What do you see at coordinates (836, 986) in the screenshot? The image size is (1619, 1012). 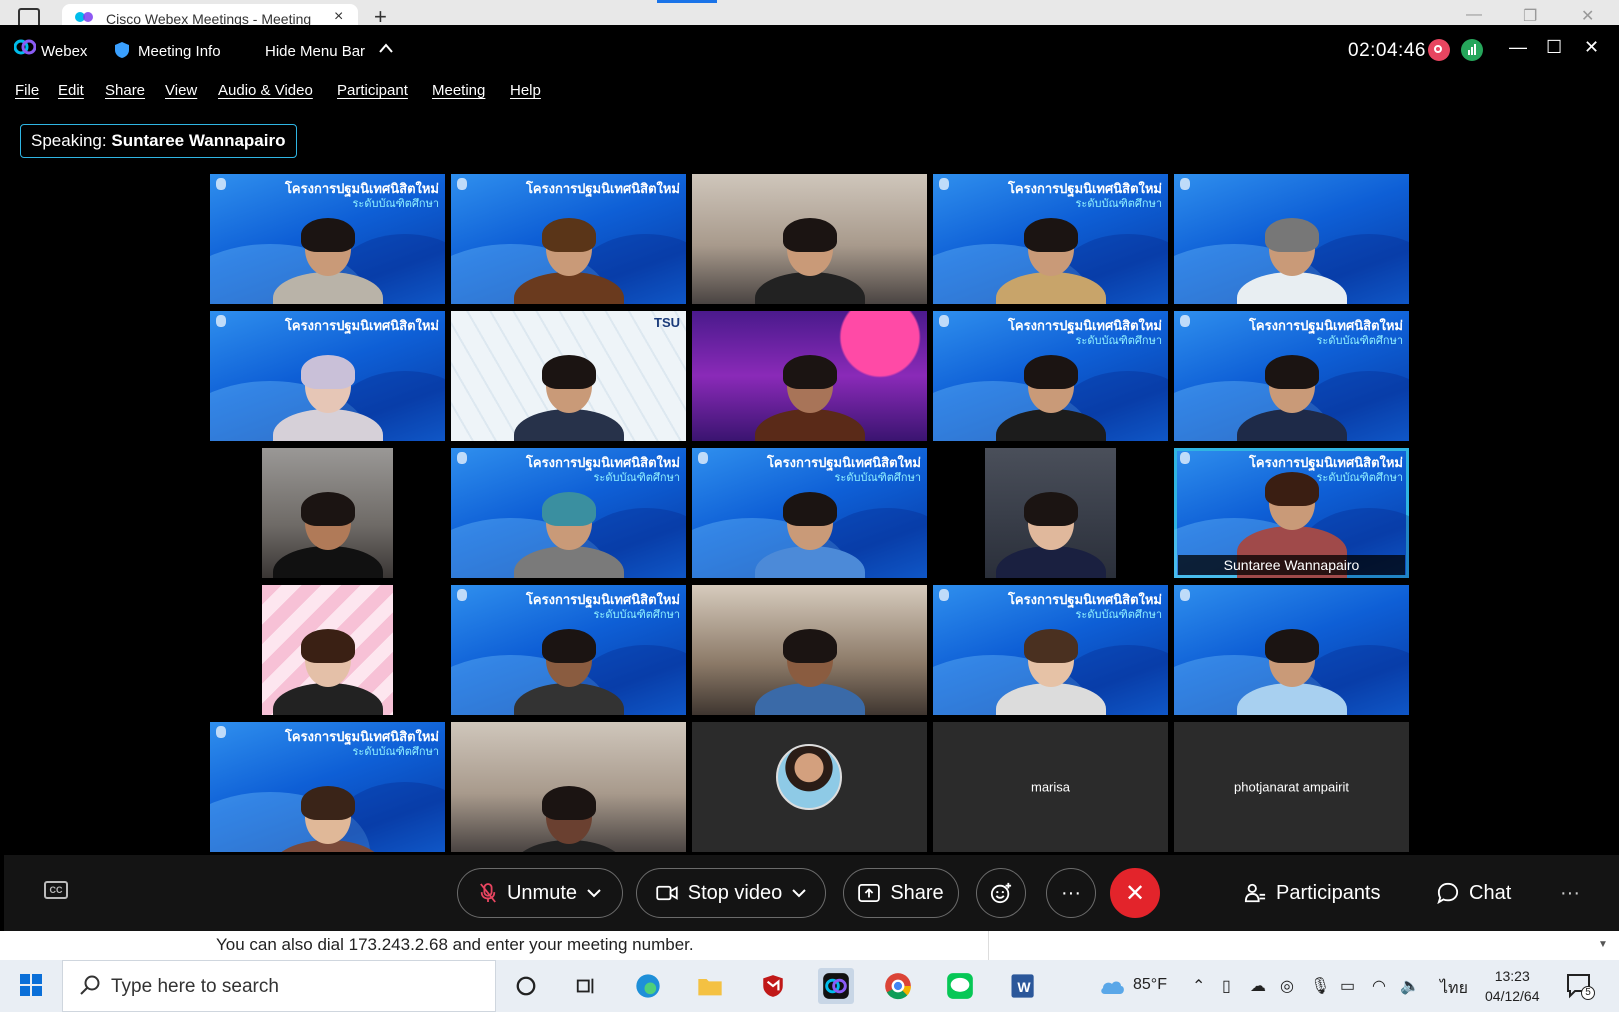 I see `webex-taskbar-icon` at bounding box center [836, 986].